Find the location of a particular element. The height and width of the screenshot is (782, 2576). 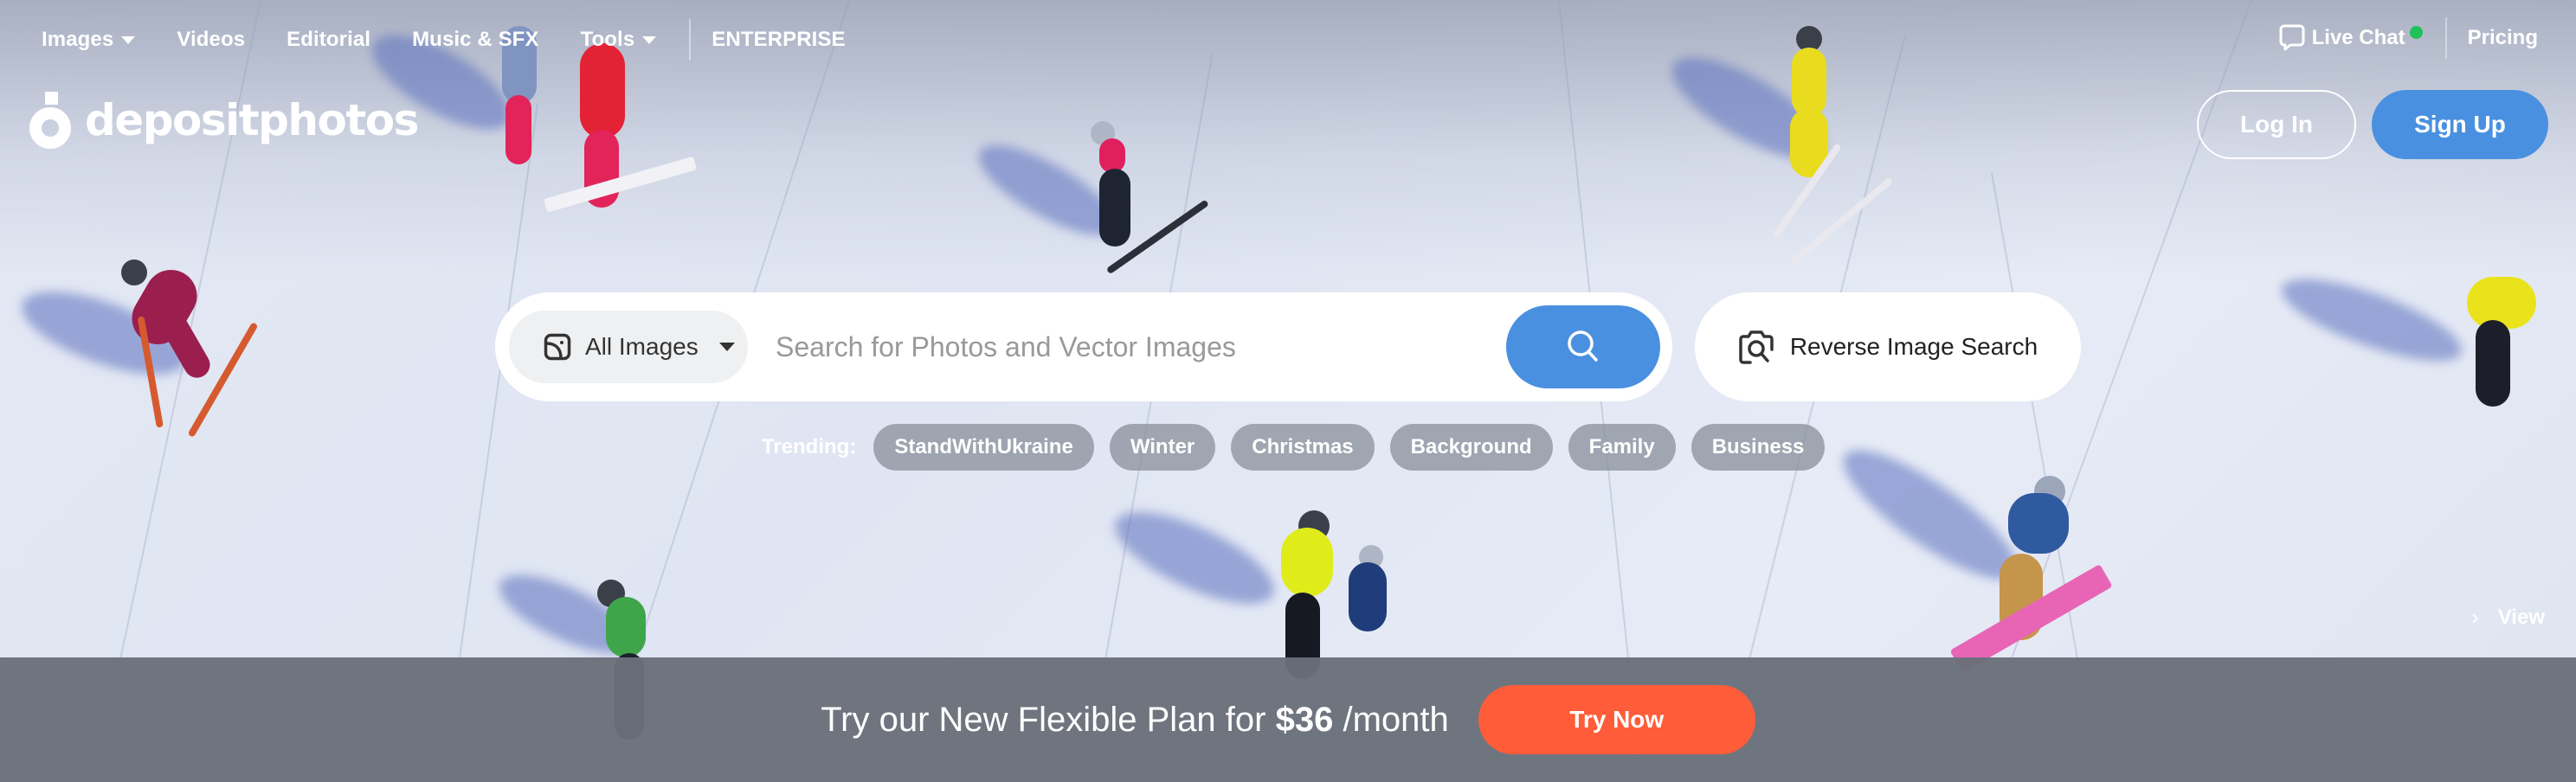

view-link-label: View is located at coordinates (2521, 617).